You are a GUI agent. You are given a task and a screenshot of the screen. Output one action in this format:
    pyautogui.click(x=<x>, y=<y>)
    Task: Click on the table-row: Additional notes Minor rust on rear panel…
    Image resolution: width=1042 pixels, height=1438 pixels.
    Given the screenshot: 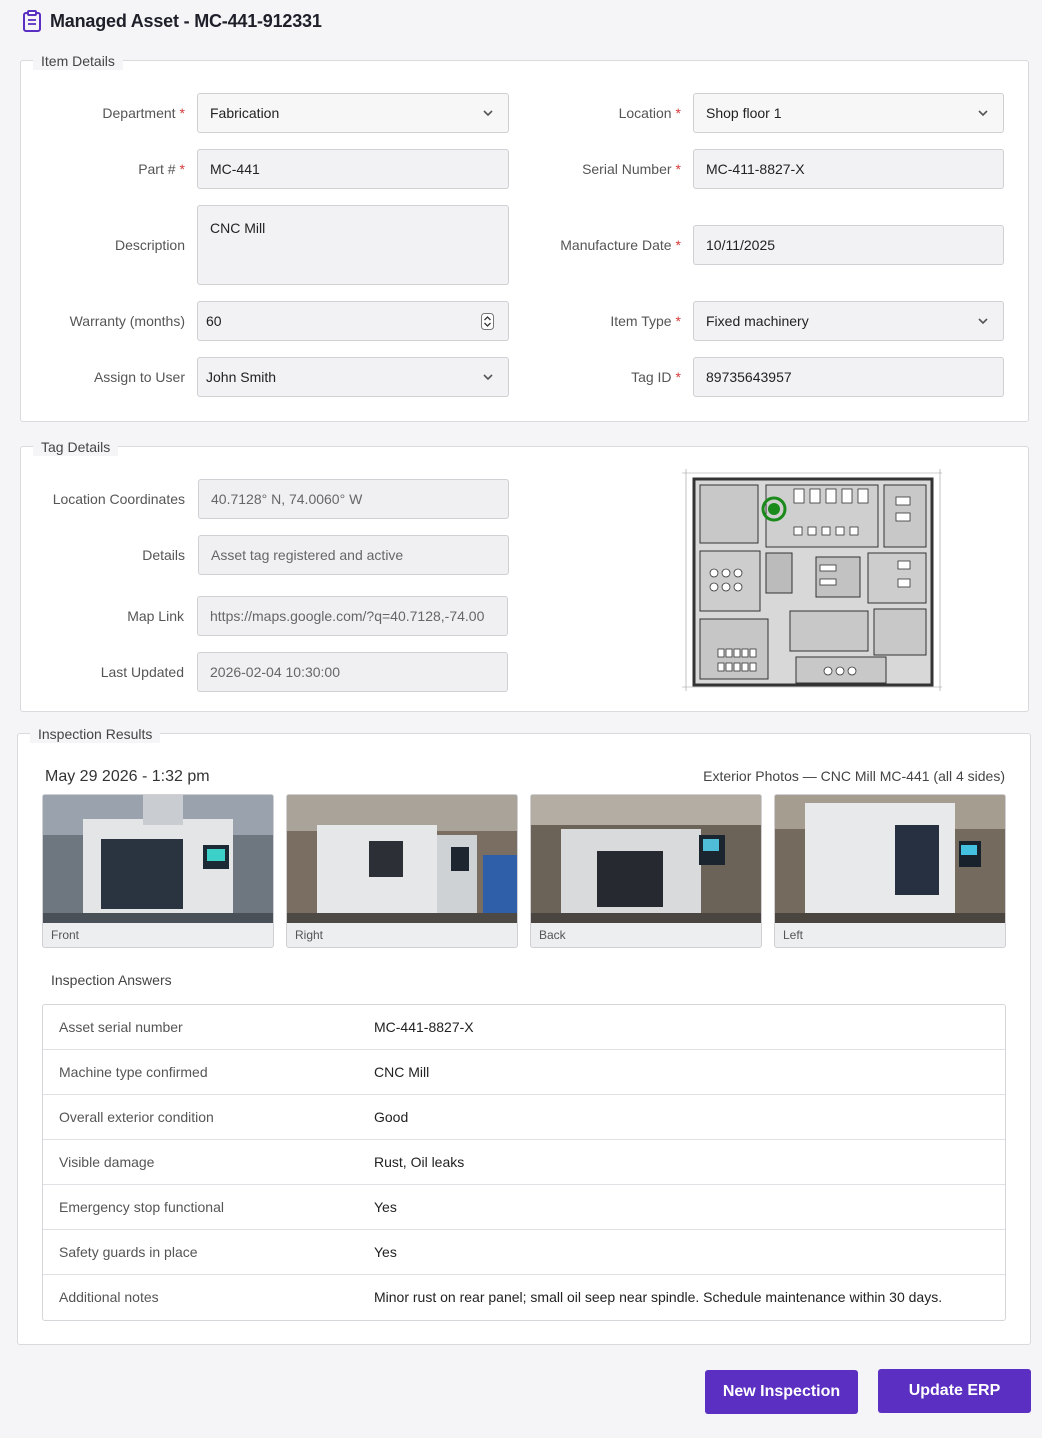 What is the action you would take?
    pyautogui.click(x=501, y=1297)
    